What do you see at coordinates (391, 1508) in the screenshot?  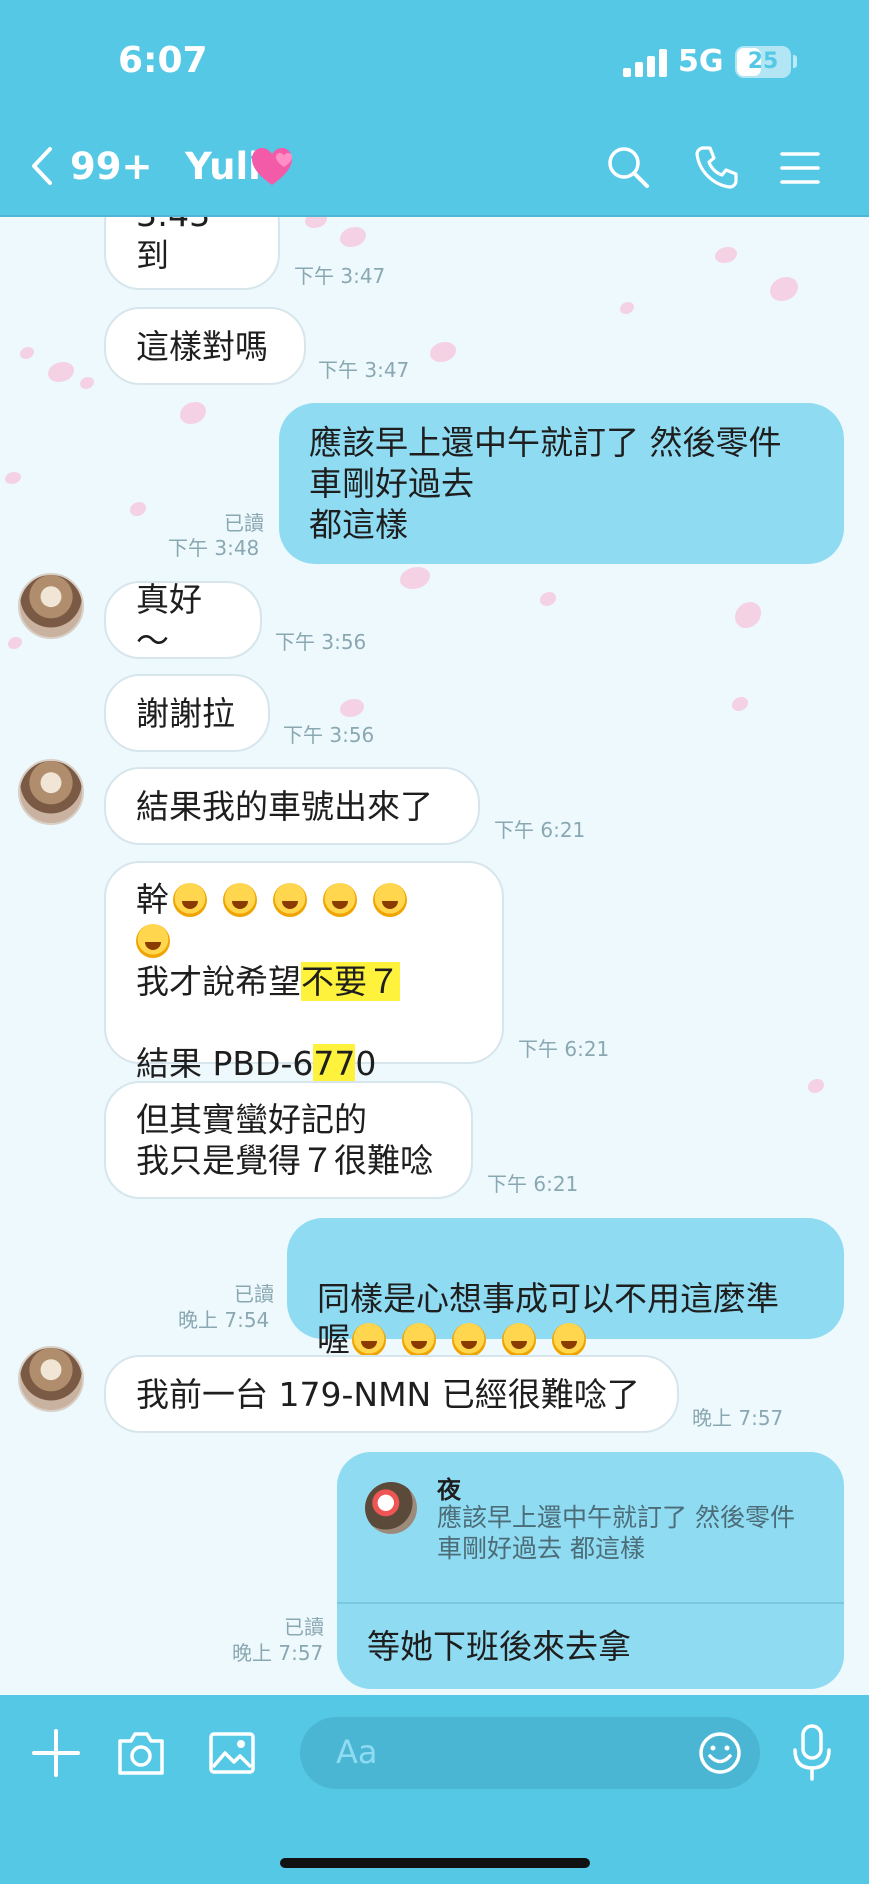 I see `quoted-avatar` at bounding box center [391, 1508].